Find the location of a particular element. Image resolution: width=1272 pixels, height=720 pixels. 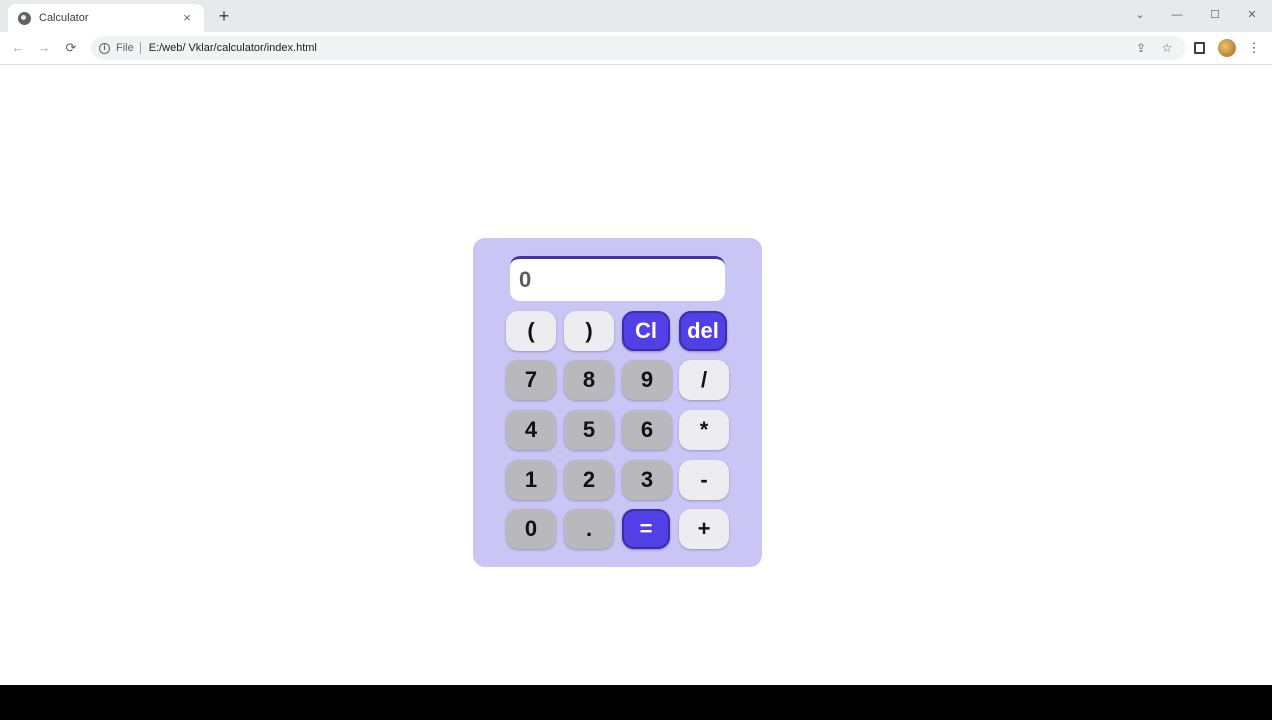

key-6: 6 is located at coordinates (647, 430).